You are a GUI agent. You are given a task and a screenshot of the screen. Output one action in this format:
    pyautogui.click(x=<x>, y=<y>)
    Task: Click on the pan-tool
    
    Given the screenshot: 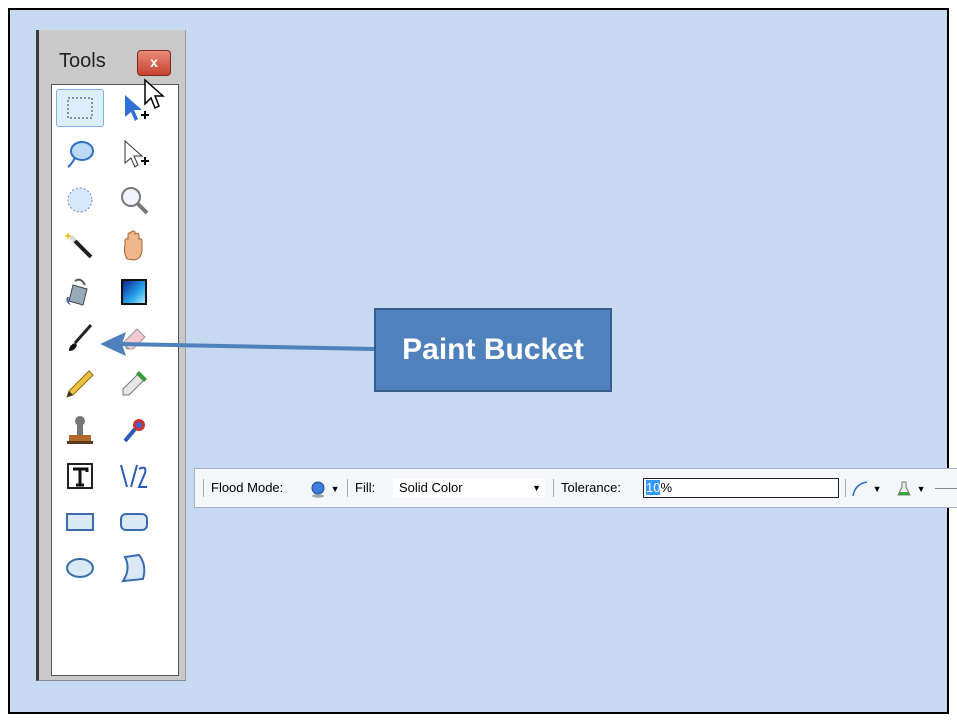 What is the action you would take?
    pyautogui.click(x=134, y=246)
    